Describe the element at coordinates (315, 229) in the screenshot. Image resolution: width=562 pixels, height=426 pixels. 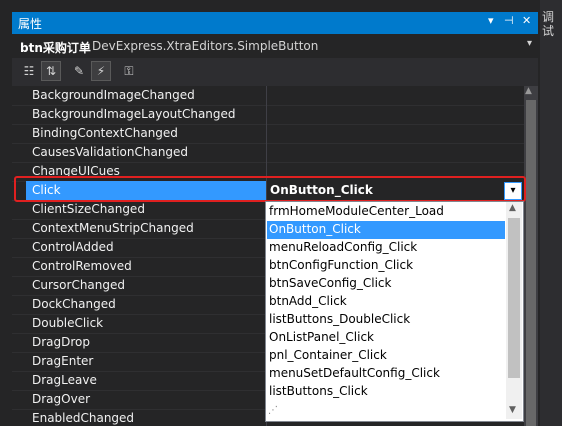
I see `handler-option-label: OnButton_Click` at that location.